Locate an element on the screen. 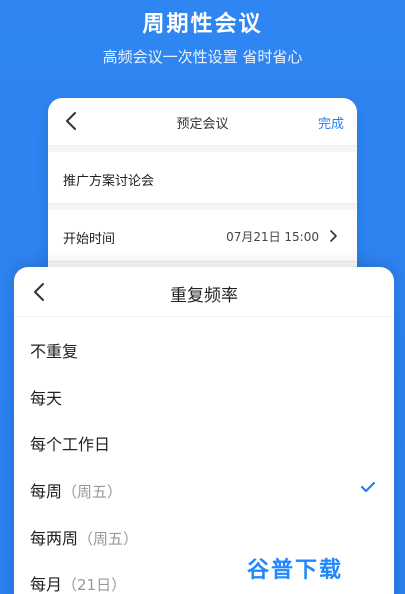  option-label: 每月（21日） is located at coordinates (78, 584).